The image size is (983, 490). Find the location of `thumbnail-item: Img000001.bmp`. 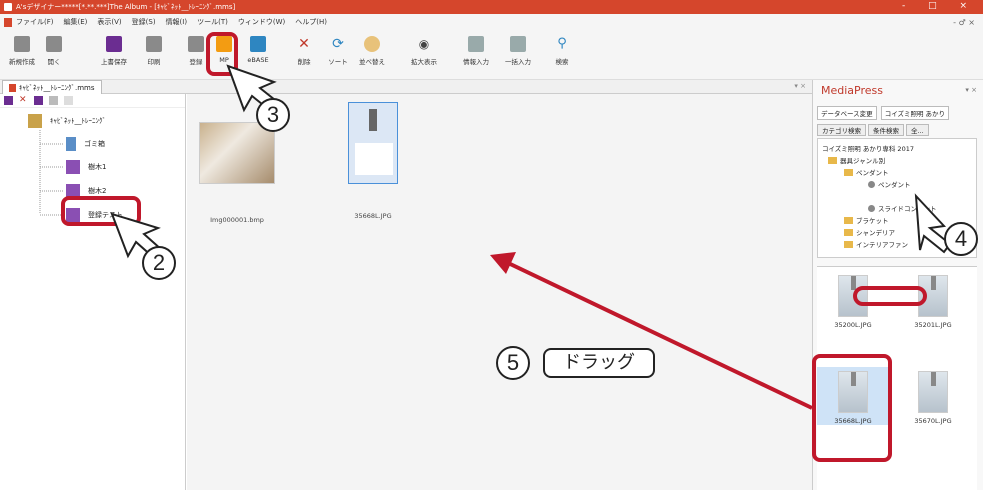

thumbnail-item: Img000001.bmp is located at coordinates (237, 173).